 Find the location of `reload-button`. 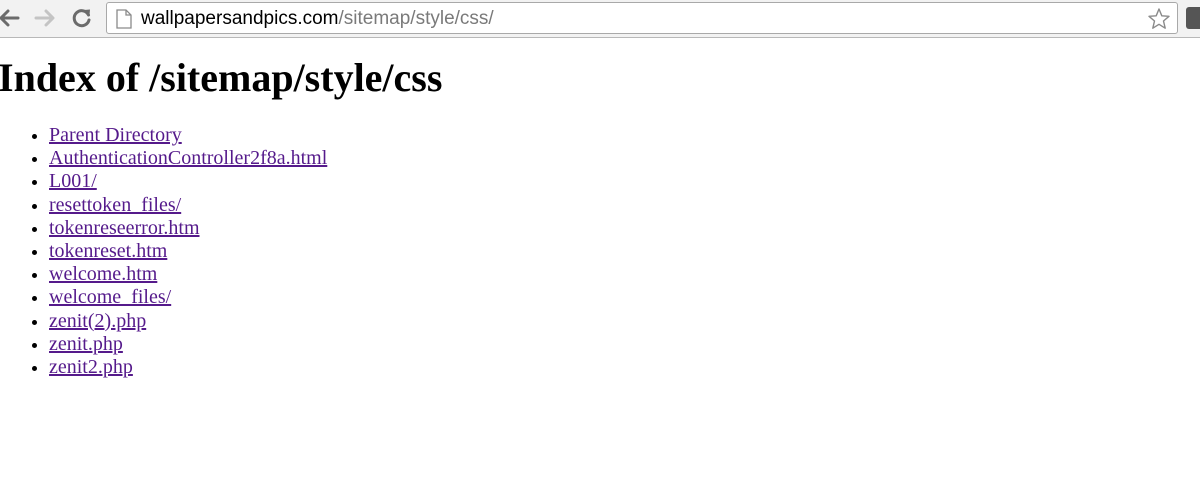

reload-button is located at coordinates (82, 18).